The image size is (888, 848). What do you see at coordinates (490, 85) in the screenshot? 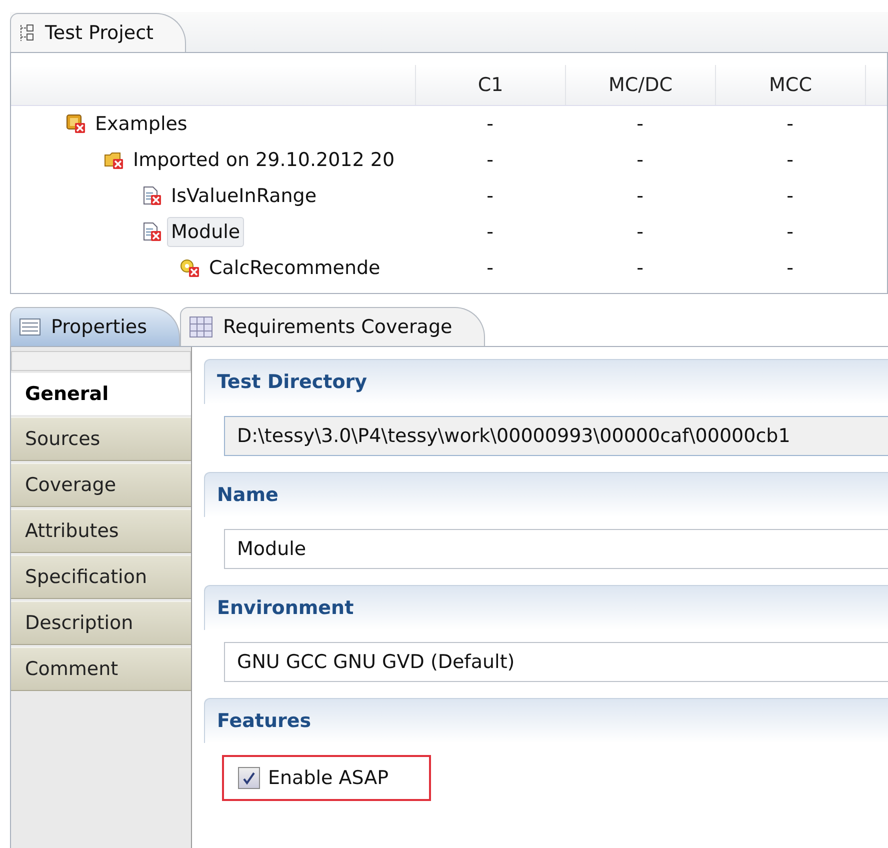
I see `column-header: C1` at bounding box center [490, 85].